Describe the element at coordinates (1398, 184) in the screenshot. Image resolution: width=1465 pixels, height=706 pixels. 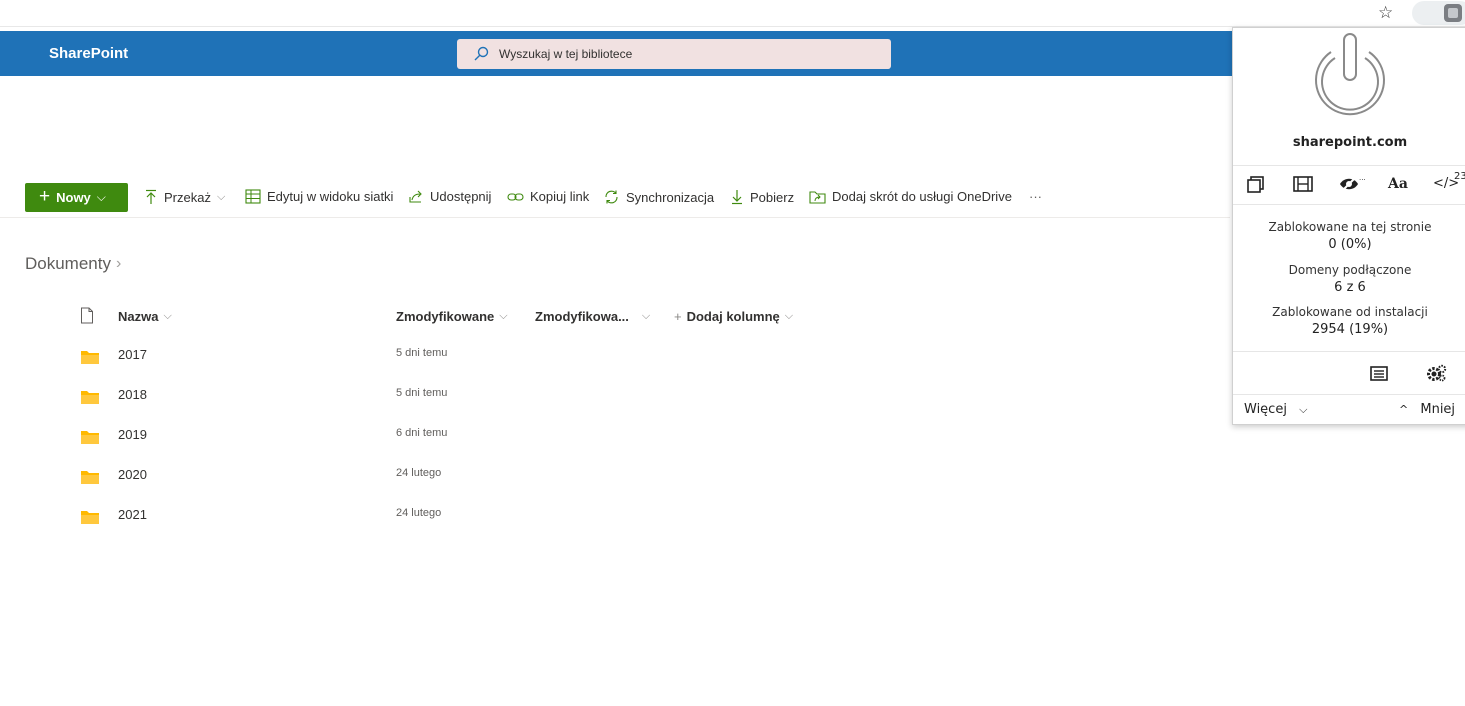
I see `font-block-icon: Aa` at that location.